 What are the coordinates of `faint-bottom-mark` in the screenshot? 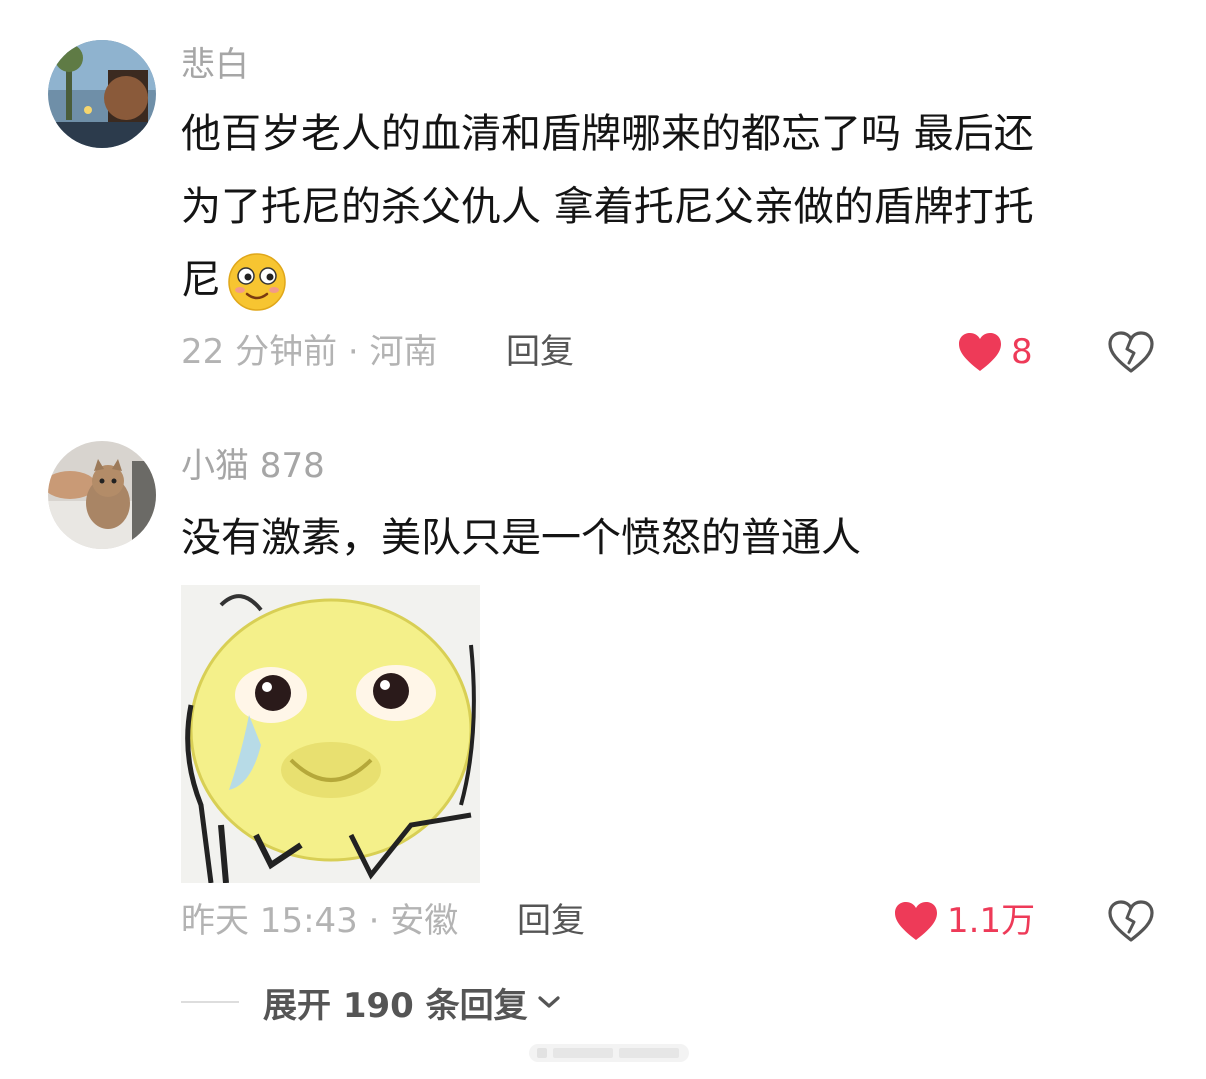 It's located at (609, 1055).